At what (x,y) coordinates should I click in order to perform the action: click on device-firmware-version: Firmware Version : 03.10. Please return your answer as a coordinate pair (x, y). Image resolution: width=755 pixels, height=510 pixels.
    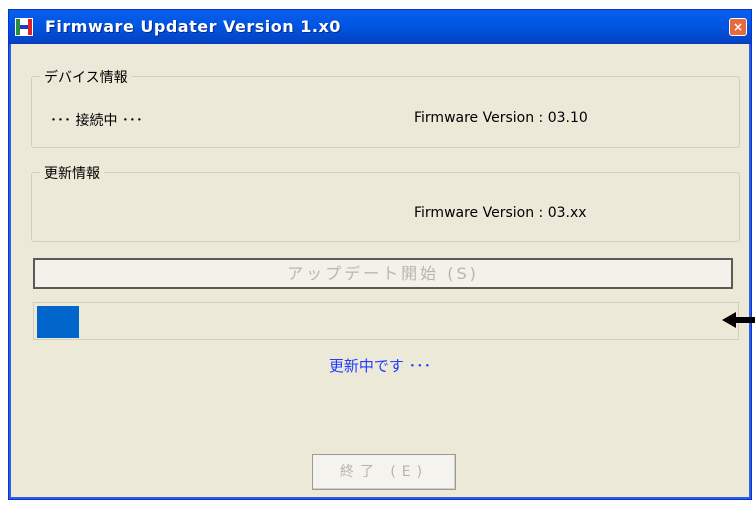
    Looking at the image, I should click on (501, 118).